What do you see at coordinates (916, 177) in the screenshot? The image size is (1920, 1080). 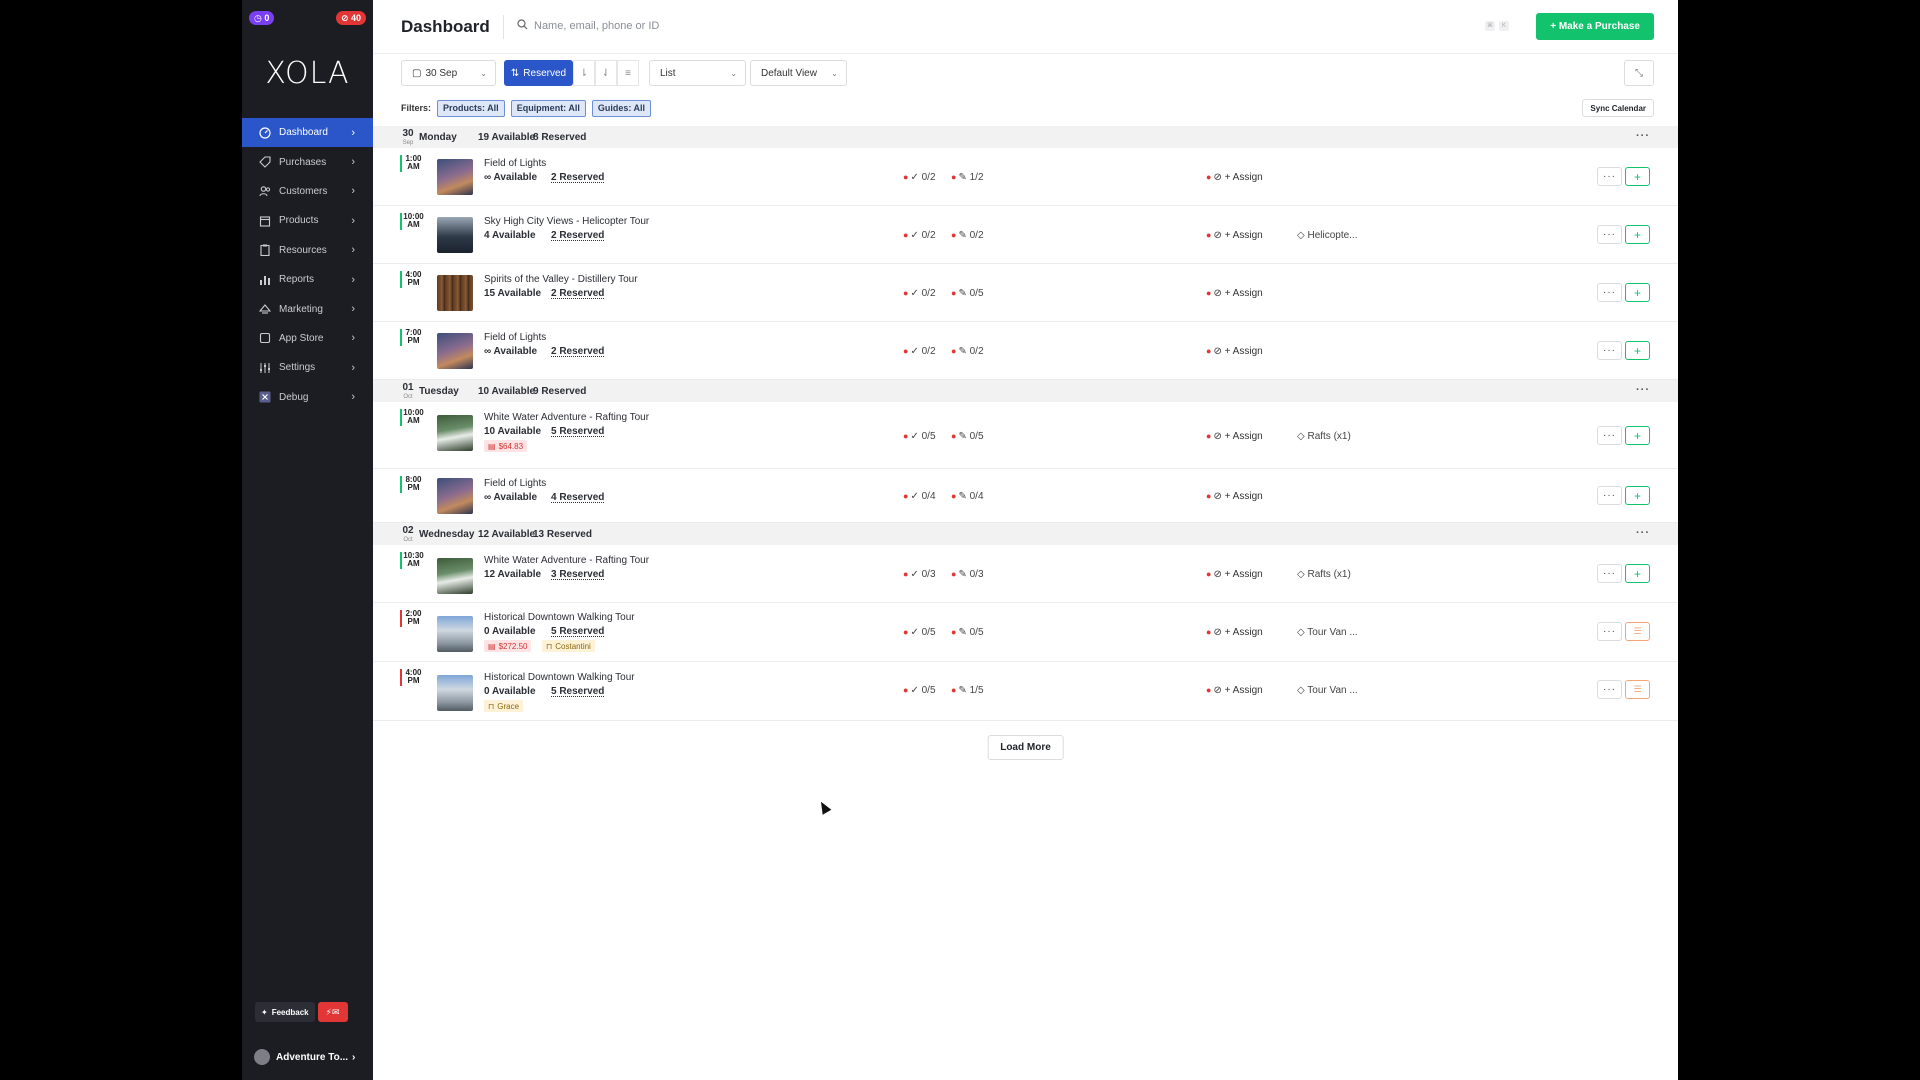 I see `check-icon: ✓` at bounding box center [916, 177].